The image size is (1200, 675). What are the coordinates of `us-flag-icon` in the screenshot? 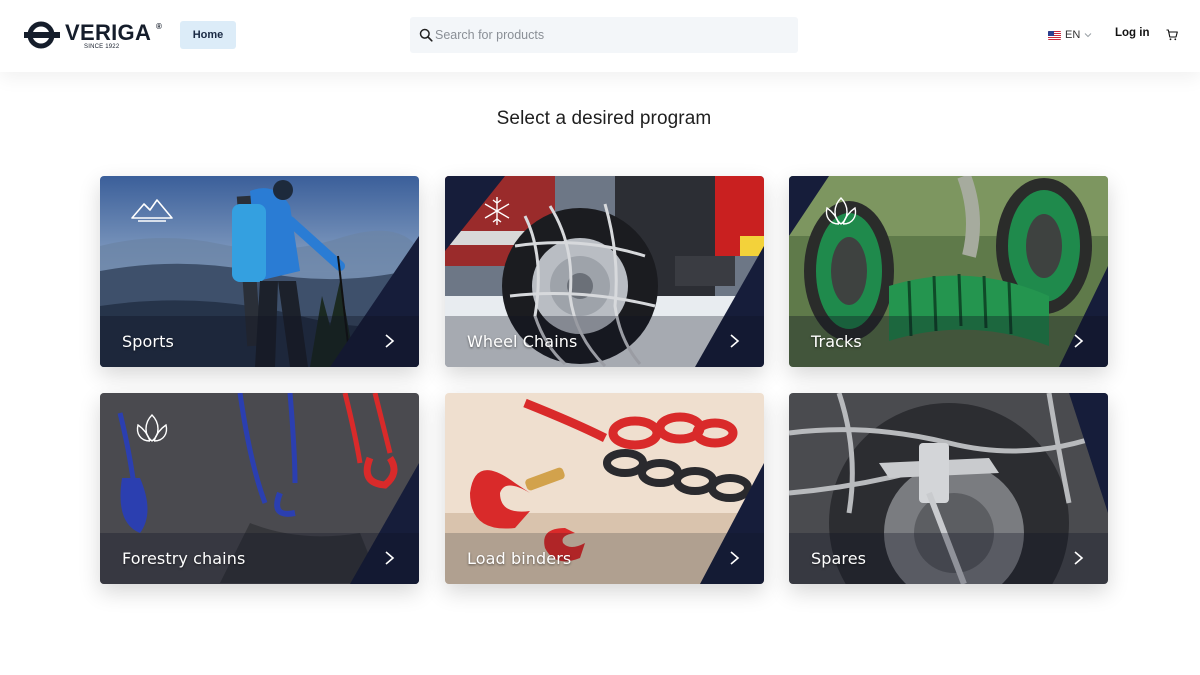 It's located at (1054, 35).